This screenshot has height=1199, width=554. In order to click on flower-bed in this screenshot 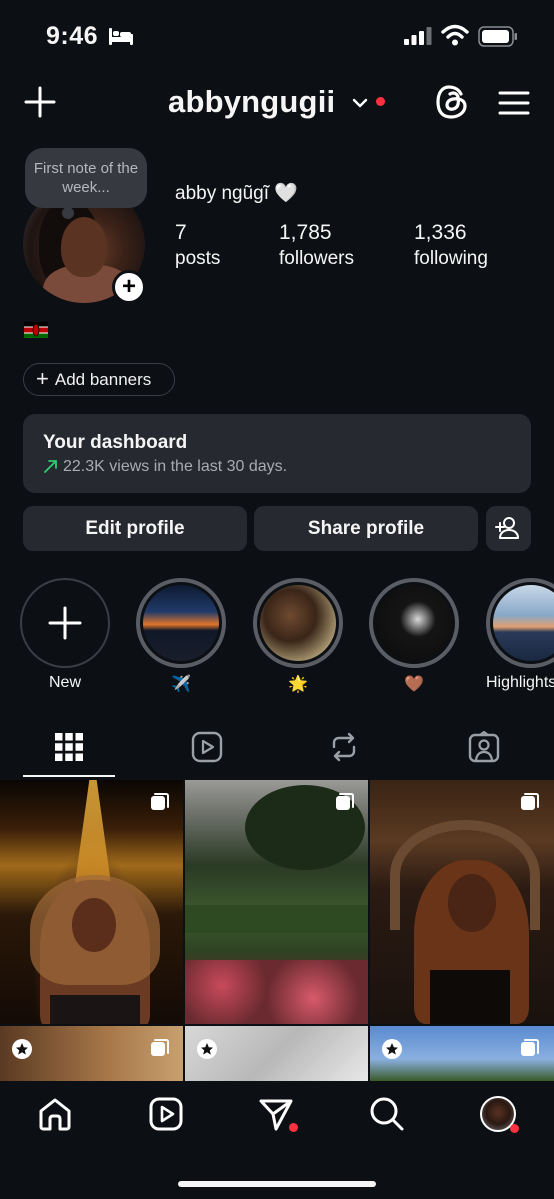, I will do `click(276, 992)`.